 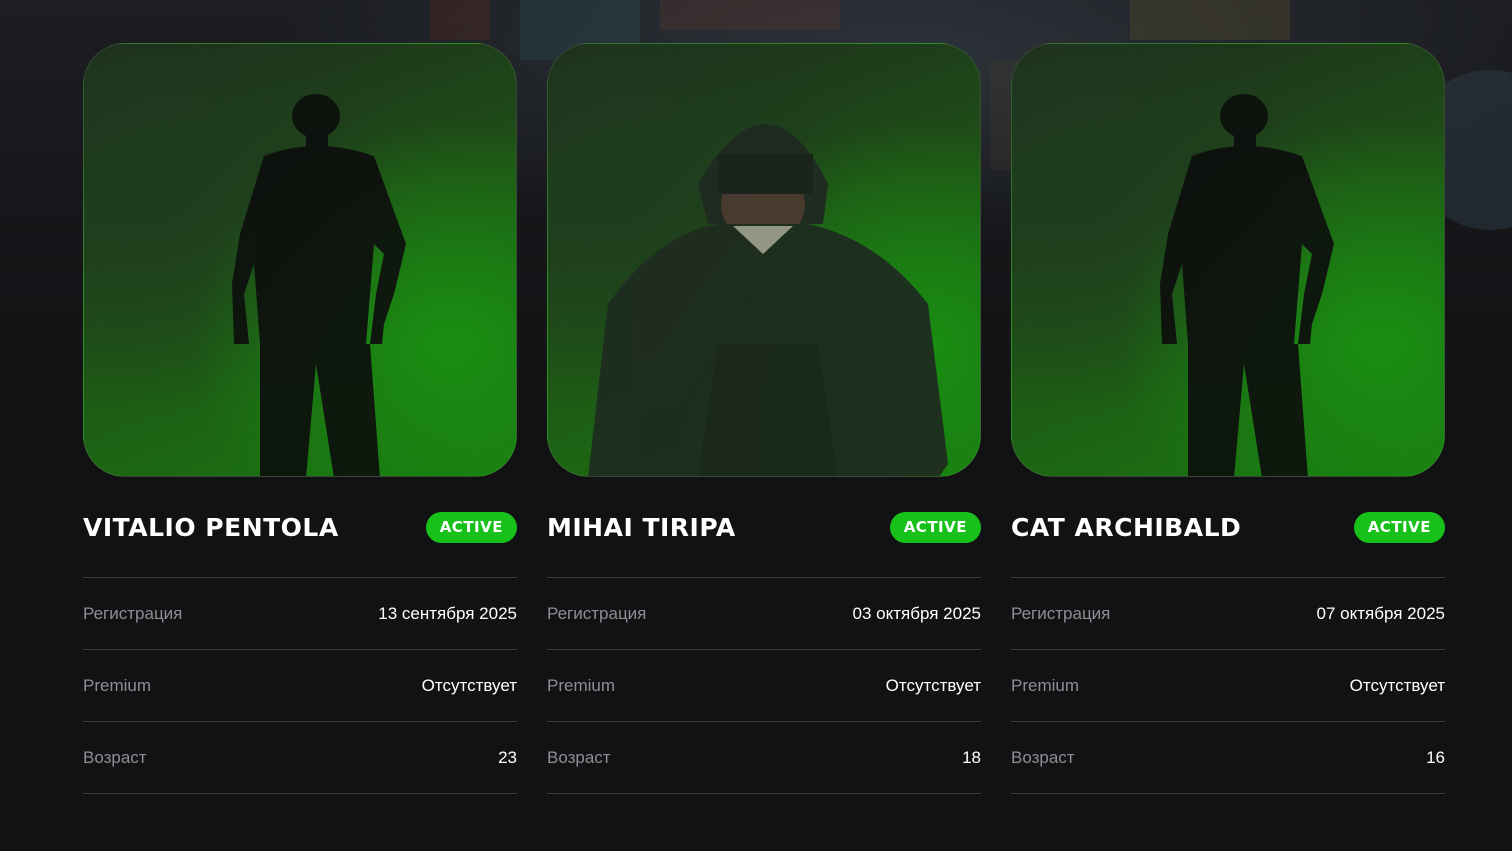 I want to click on info-row-age: Возраст 23, so click(x=300, y=758).